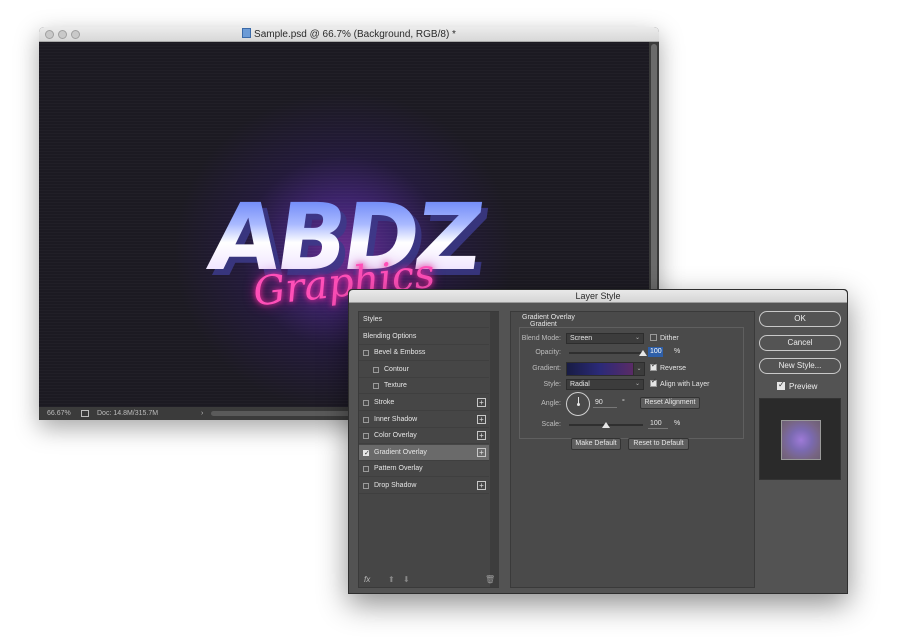  I want to click on reset-alignment-button: Reset Alignment, so click(670, 403).